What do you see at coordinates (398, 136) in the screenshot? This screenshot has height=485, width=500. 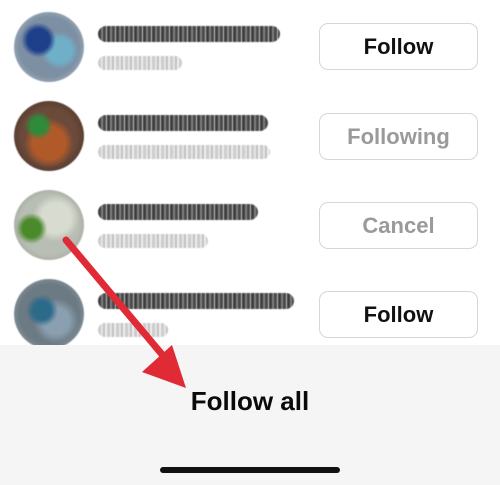 I see `following-button: Following` at bounding box center [398, 136].